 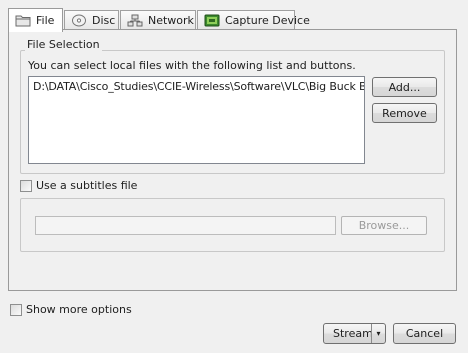 I want to click on stream-button: Stream ▾, so click(x=354, y=333).